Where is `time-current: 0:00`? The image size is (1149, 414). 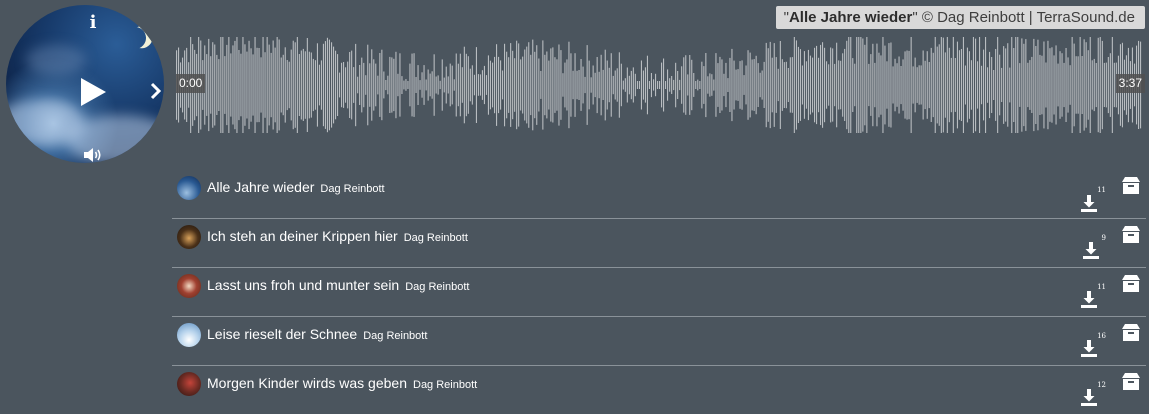 time-current: 0:00 is located at coordinates (191, 83).